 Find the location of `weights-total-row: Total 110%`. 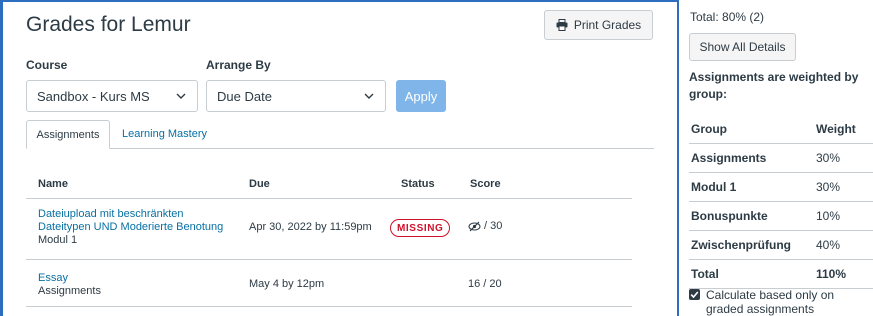

weights-total-row: Total 110% is located at coordinates (781, 274).